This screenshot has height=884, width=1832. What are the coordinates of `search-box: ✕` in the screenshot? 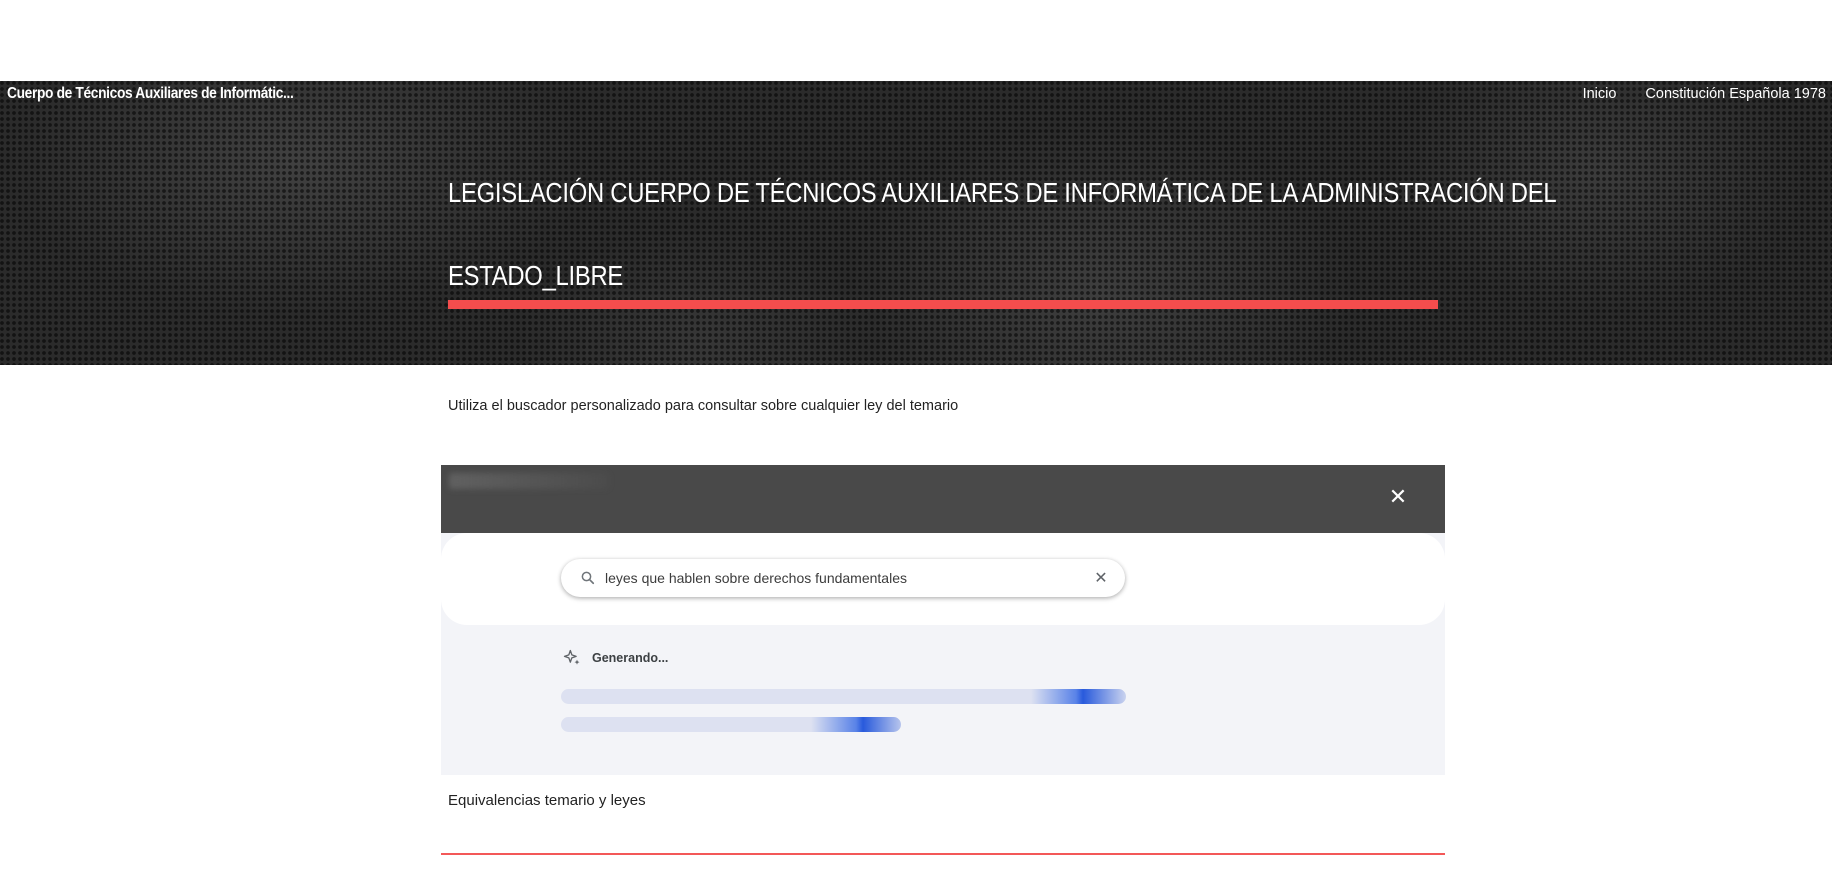 It's located at (843, 578).